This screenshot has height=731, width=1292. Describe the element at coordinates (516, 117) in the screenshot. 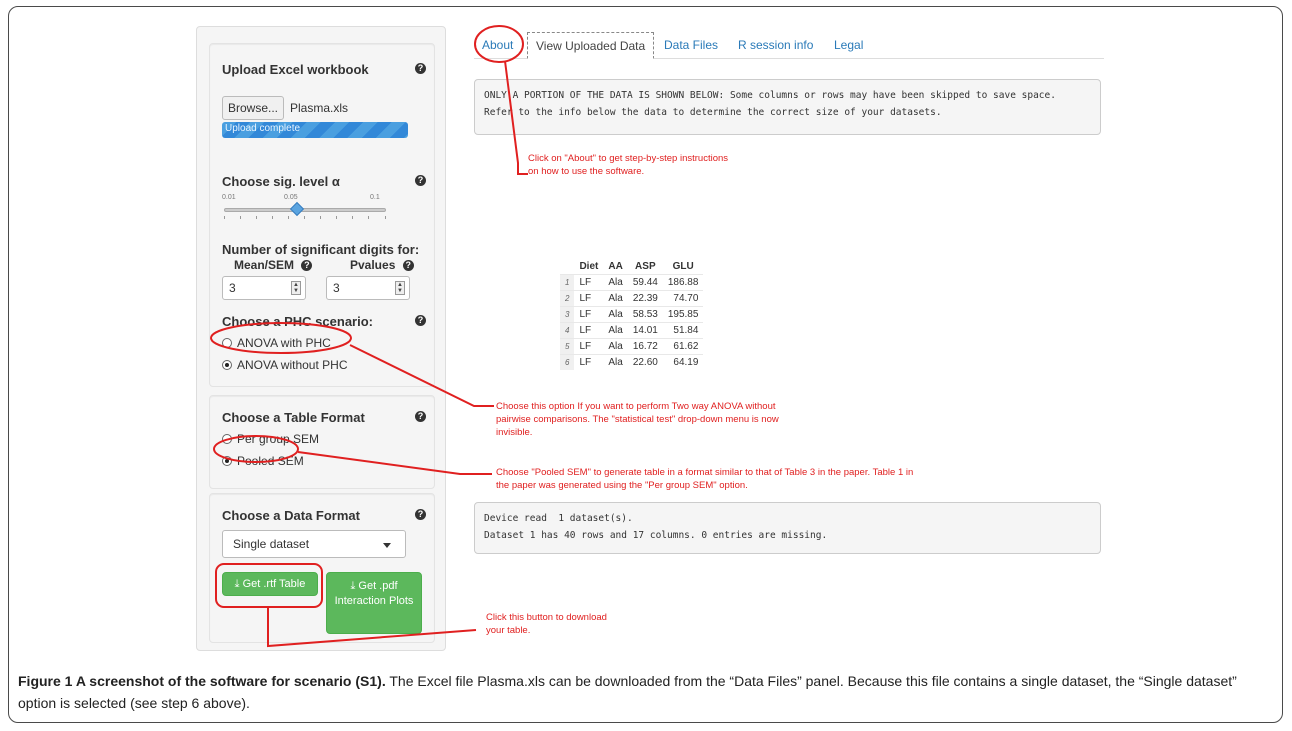

I see `about-callout-line` at that location.